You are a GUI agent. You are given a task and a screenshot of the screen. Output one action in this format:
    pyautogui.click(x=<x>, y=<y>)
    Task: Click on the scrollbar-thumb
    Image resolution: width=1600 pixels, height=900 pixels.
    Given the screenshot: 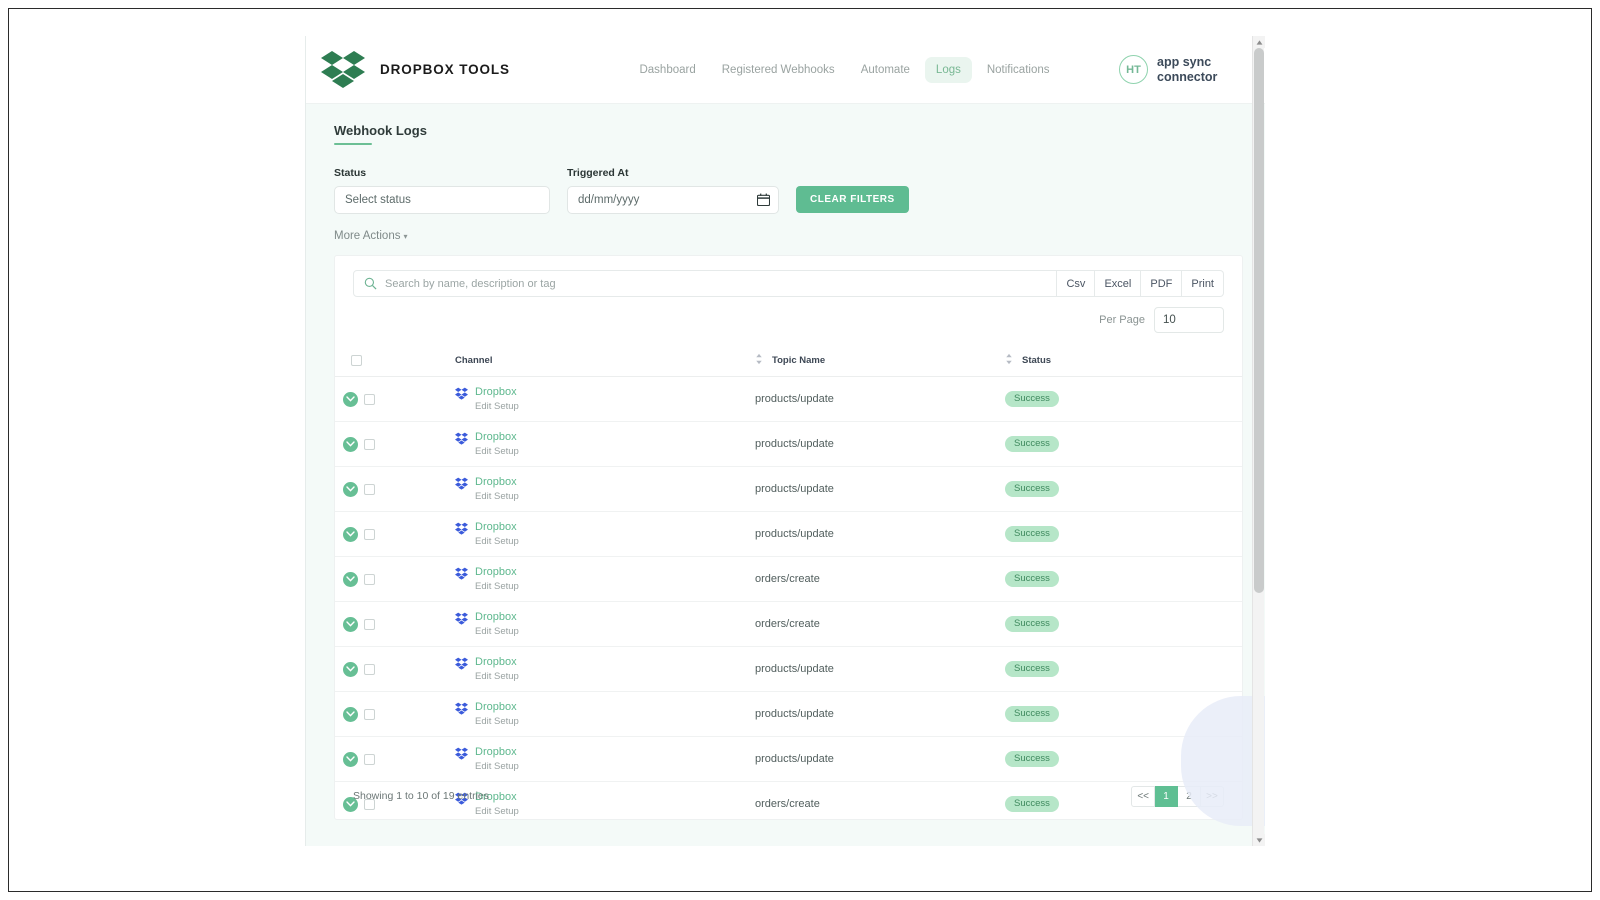 What is the action you would take?
    pyautogui.click(x=1259, y=320)
    